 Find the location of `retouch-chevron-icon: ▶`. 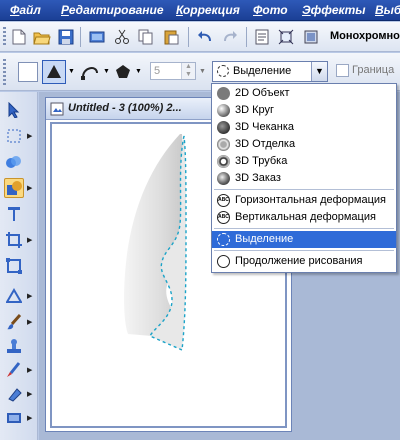

retouch-chevron-icon: ▶ is located at coordinates (29, 370).